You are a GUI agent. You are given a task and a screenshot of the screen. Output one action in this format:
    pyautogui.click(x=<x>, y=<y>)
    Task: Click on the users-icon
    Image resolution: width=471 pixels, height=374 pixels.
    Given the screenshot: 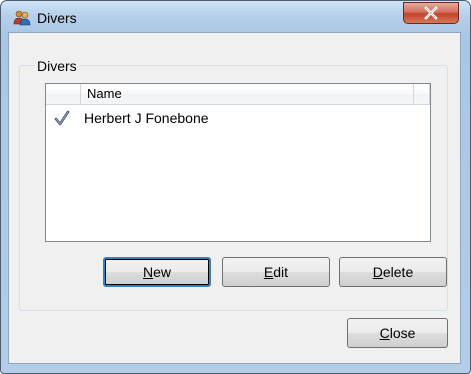 What is the action you would take?
    pyautogui.click(x=22, y=18)
    